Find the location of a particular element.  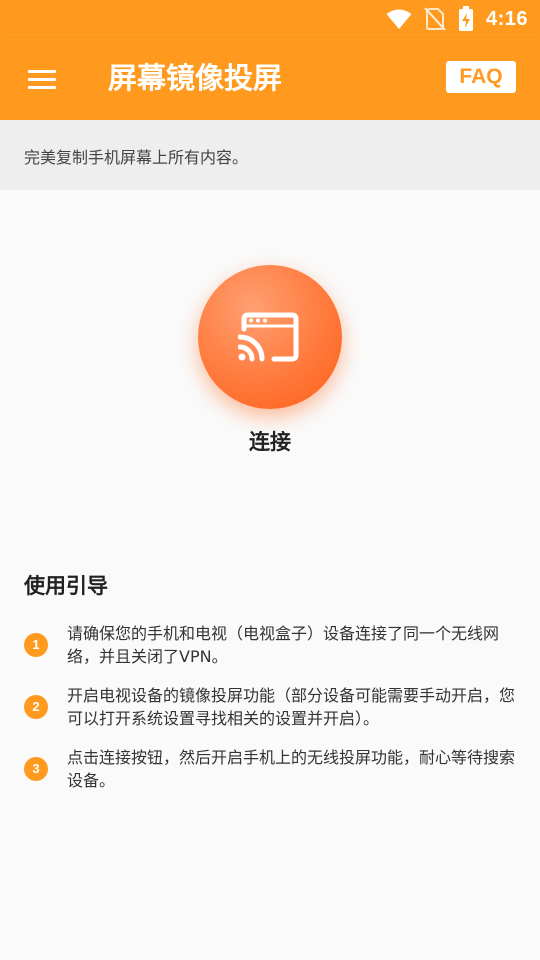

app-bar: 屏幕镜像投屏 FAQ is located at coordinates (270, 79).